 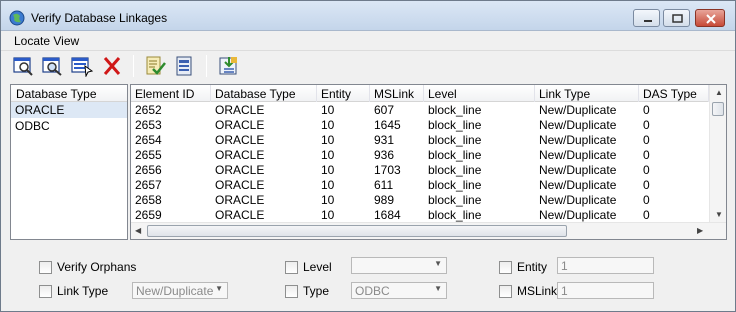 What do you see at coordinates (399, 265) in the screenshot?
I see `level-select: ▼` at bounding box center [399, 265].